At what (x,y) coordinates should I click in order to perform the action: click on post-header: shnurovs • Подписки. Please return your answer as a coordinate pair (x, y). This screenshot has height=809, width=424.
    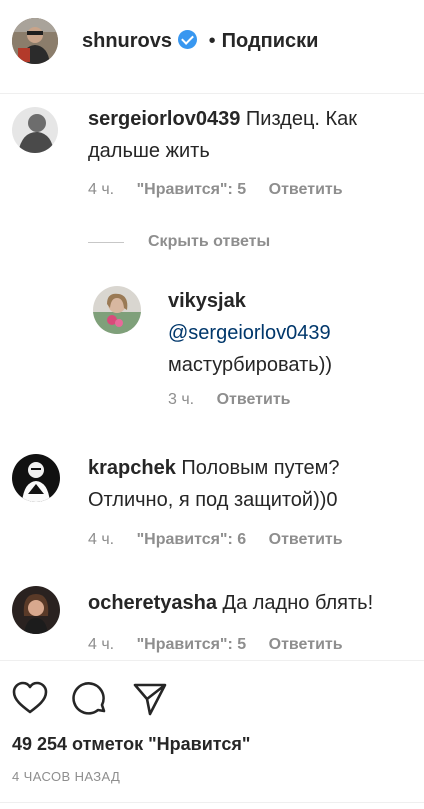
    Looking at the image, I should click on (212, 47).